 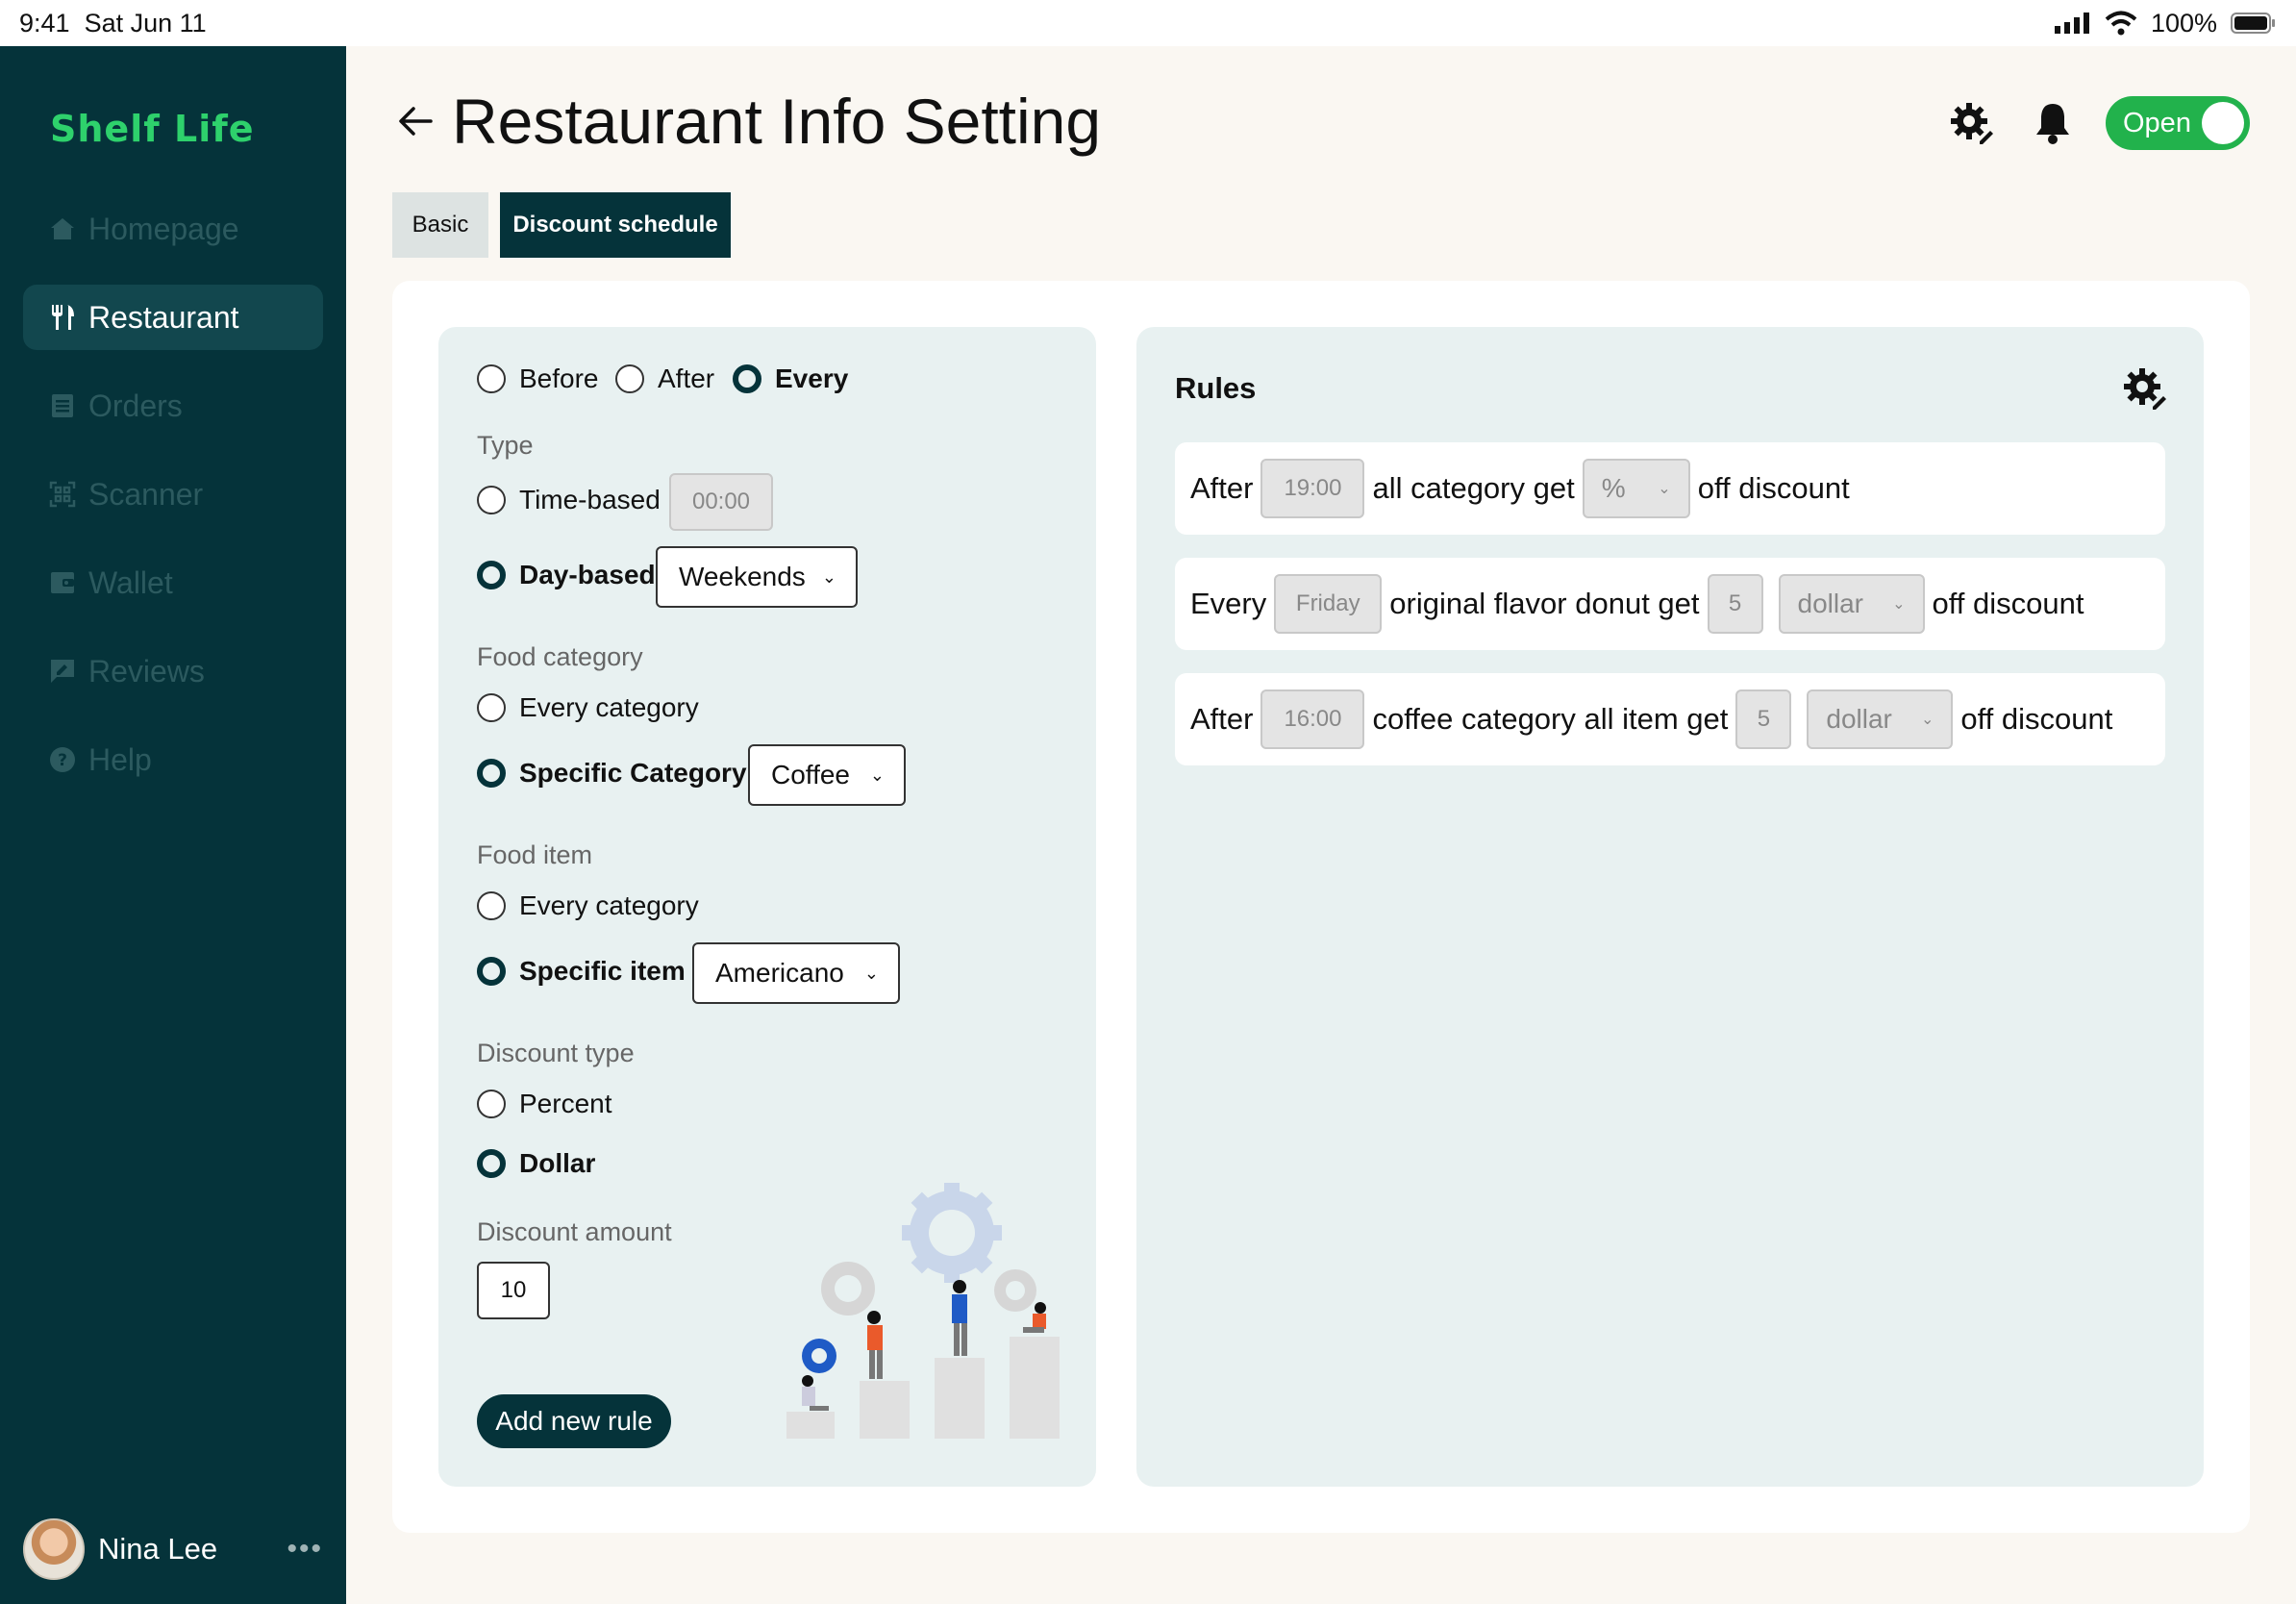 What do you see at coordinates (2165, 23) in the screenshot?
I see `status-indicators: 100%` at bounding box center [2165, 23].